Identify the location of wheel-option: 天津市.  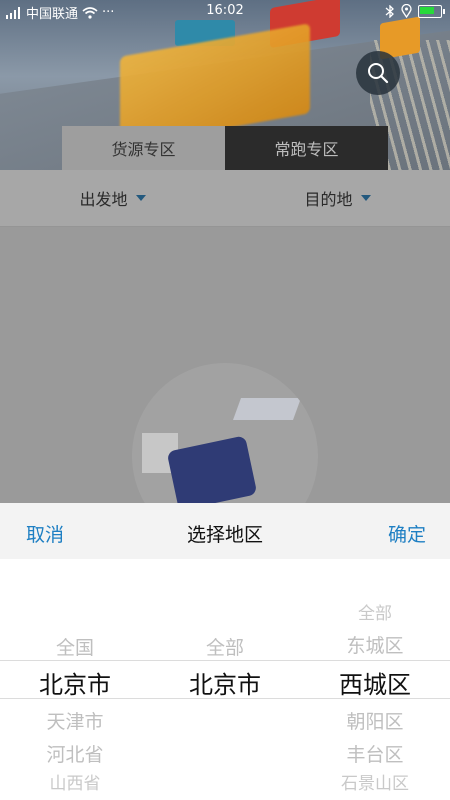
(75, 720).